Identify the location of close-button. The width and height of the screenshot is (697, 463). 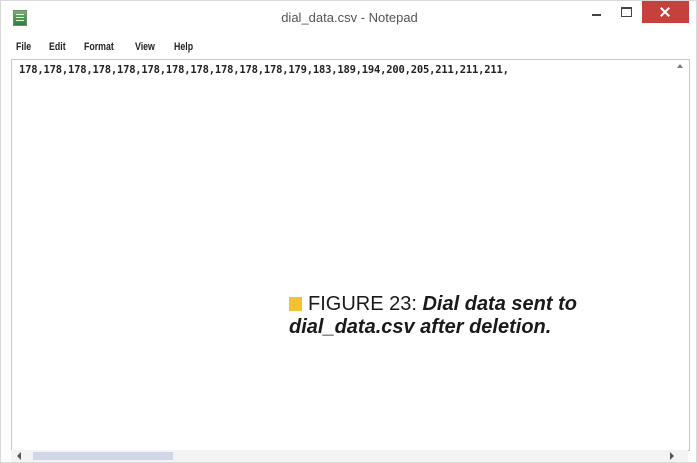
(665, 12).